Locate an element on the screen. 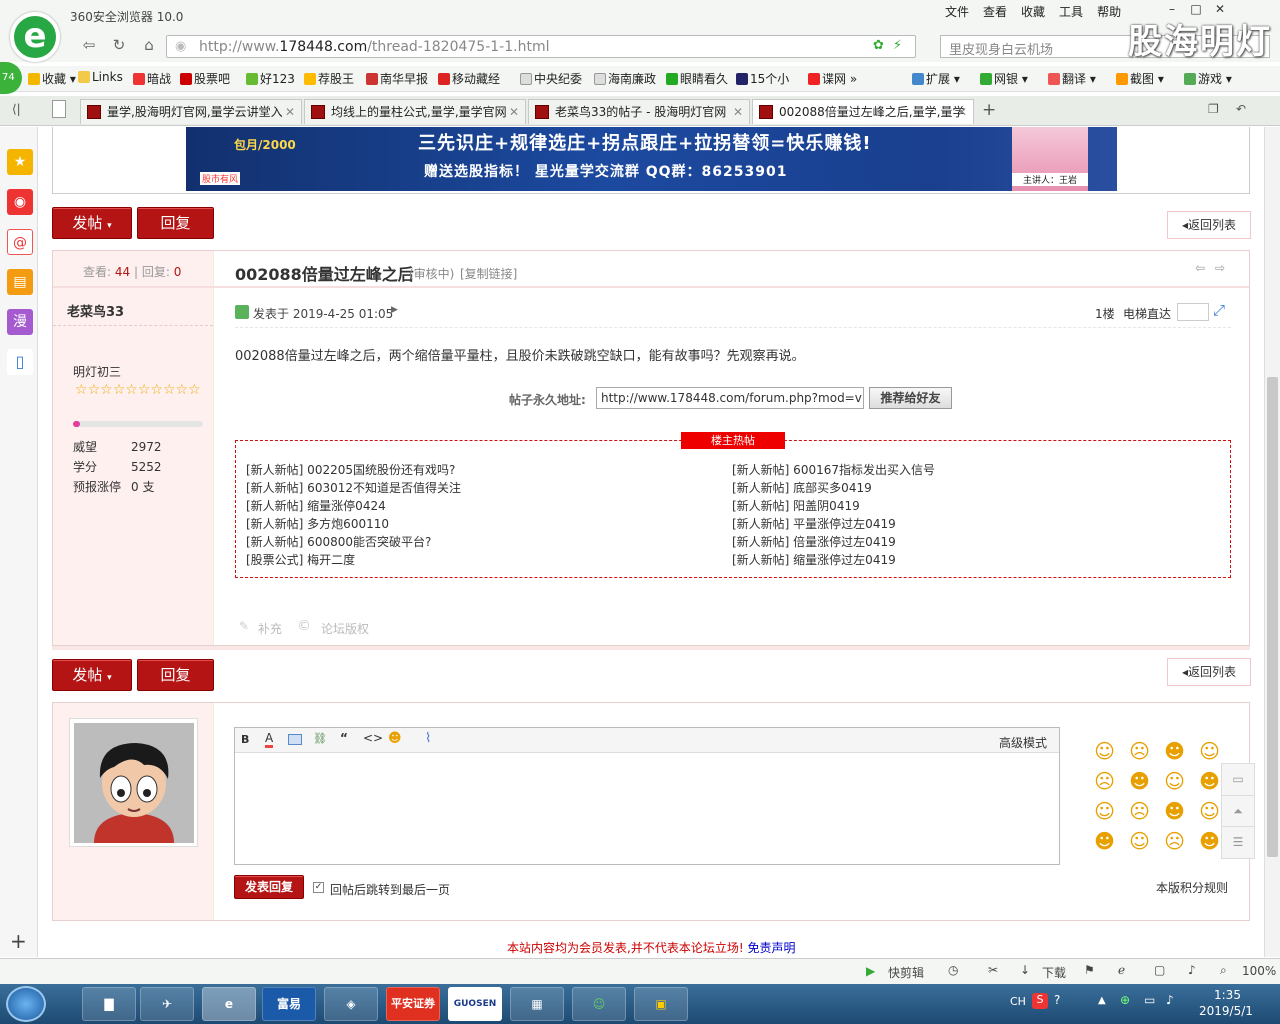 This screenshot has width=1280, height=1024. font-color-icon: A is located at coordinates (269, 739).